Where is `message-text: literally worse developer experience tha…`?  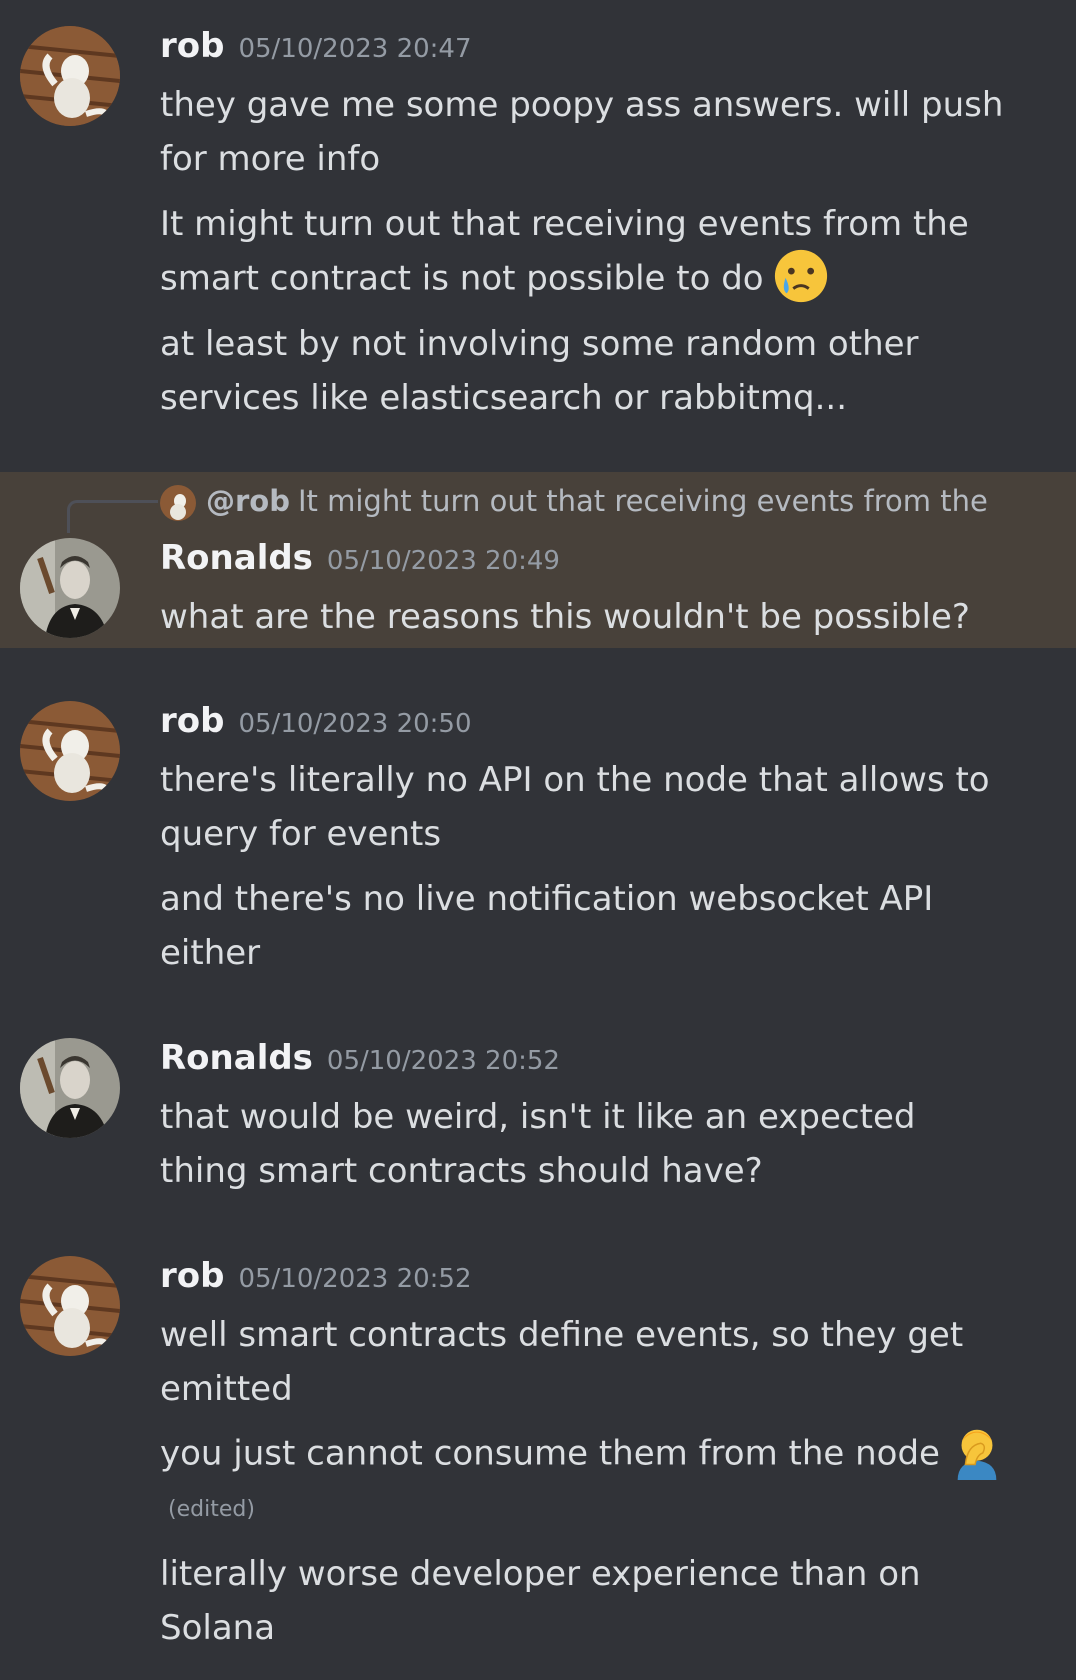
message-text: literally worse developer experience tha… is located at coordinates (540, 1574).